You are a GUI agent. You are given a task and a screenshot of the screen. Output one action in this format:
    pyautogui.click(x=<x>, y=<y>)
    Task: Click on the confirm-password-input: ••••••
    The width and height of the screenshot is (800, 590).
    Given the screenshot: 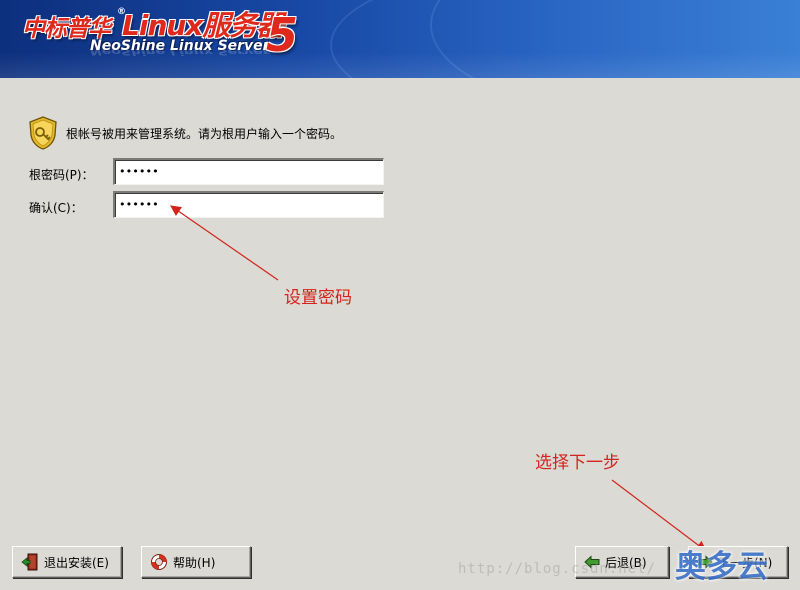 What is the action you would take?
    pyautogui.click(x=248, y=204)
    